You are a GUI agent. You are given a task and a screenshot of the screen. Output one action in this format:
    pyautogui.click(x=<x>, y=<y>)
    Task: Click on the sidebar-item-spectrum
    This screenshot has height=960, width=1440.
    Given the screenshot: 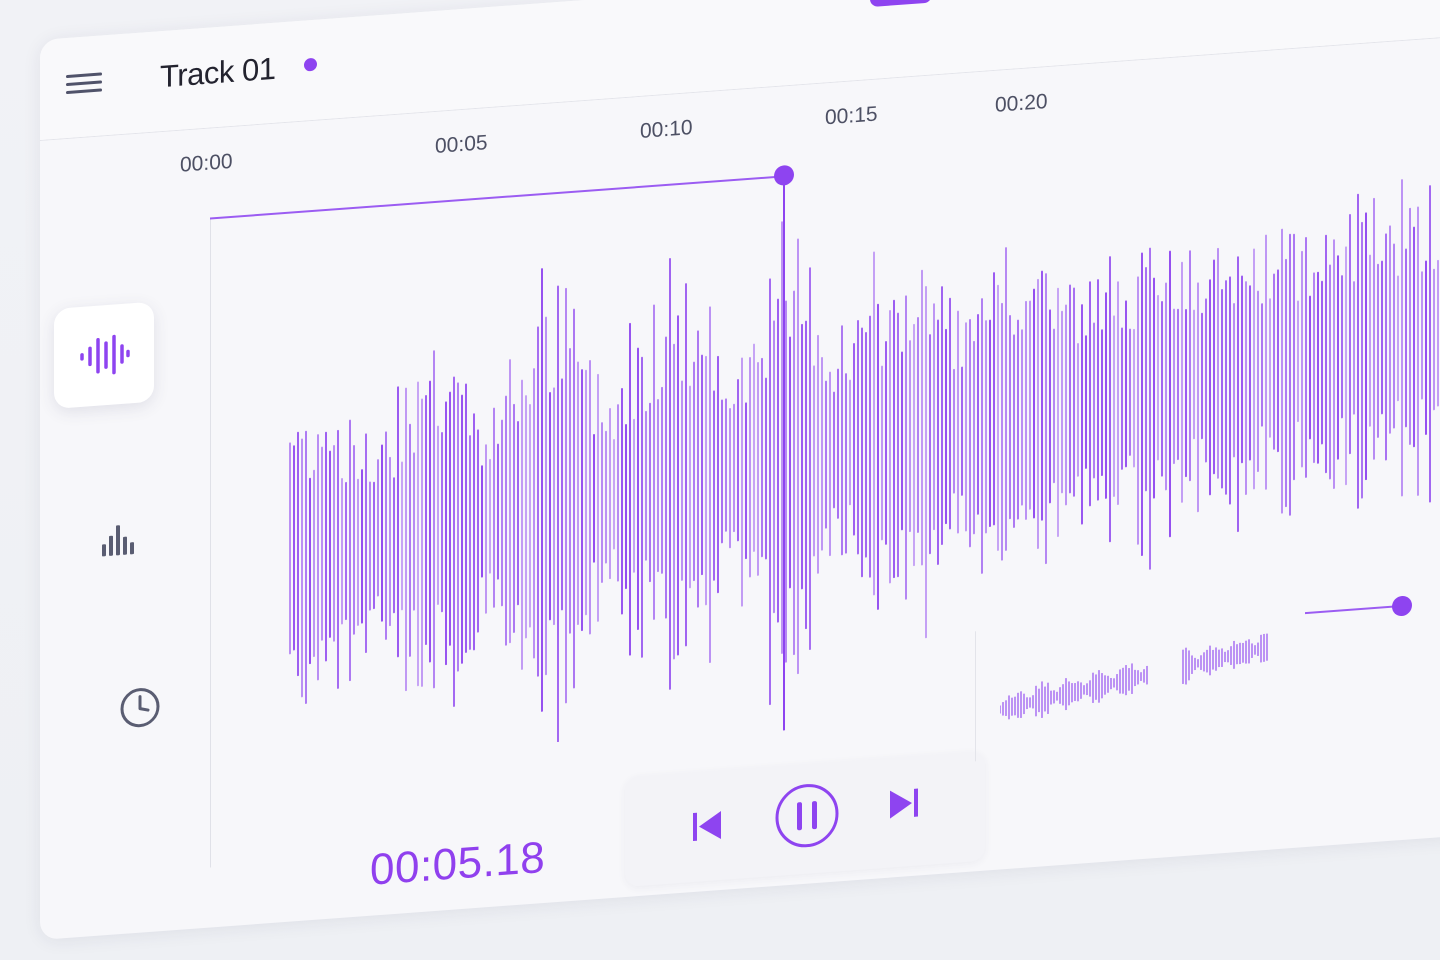 What is the action you would take?
    pyautogui.click(x=120, y=538)
    